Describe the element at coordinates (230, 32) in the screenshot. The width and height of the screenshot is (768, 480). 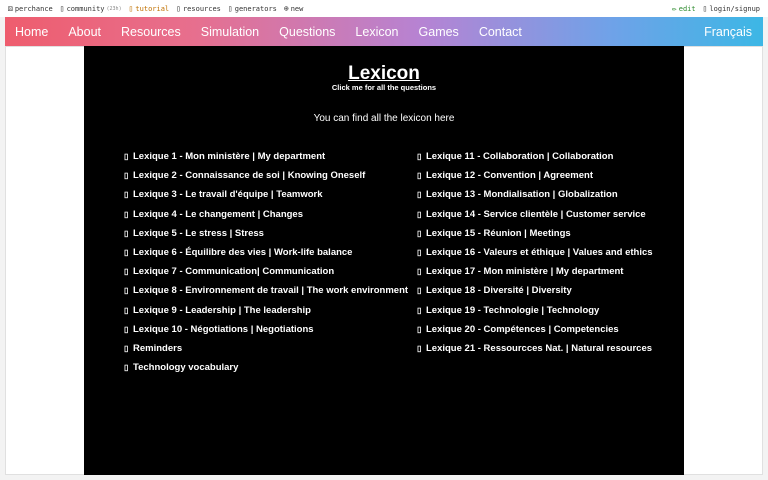
I see `nav-simulation: Simulation` at that location.